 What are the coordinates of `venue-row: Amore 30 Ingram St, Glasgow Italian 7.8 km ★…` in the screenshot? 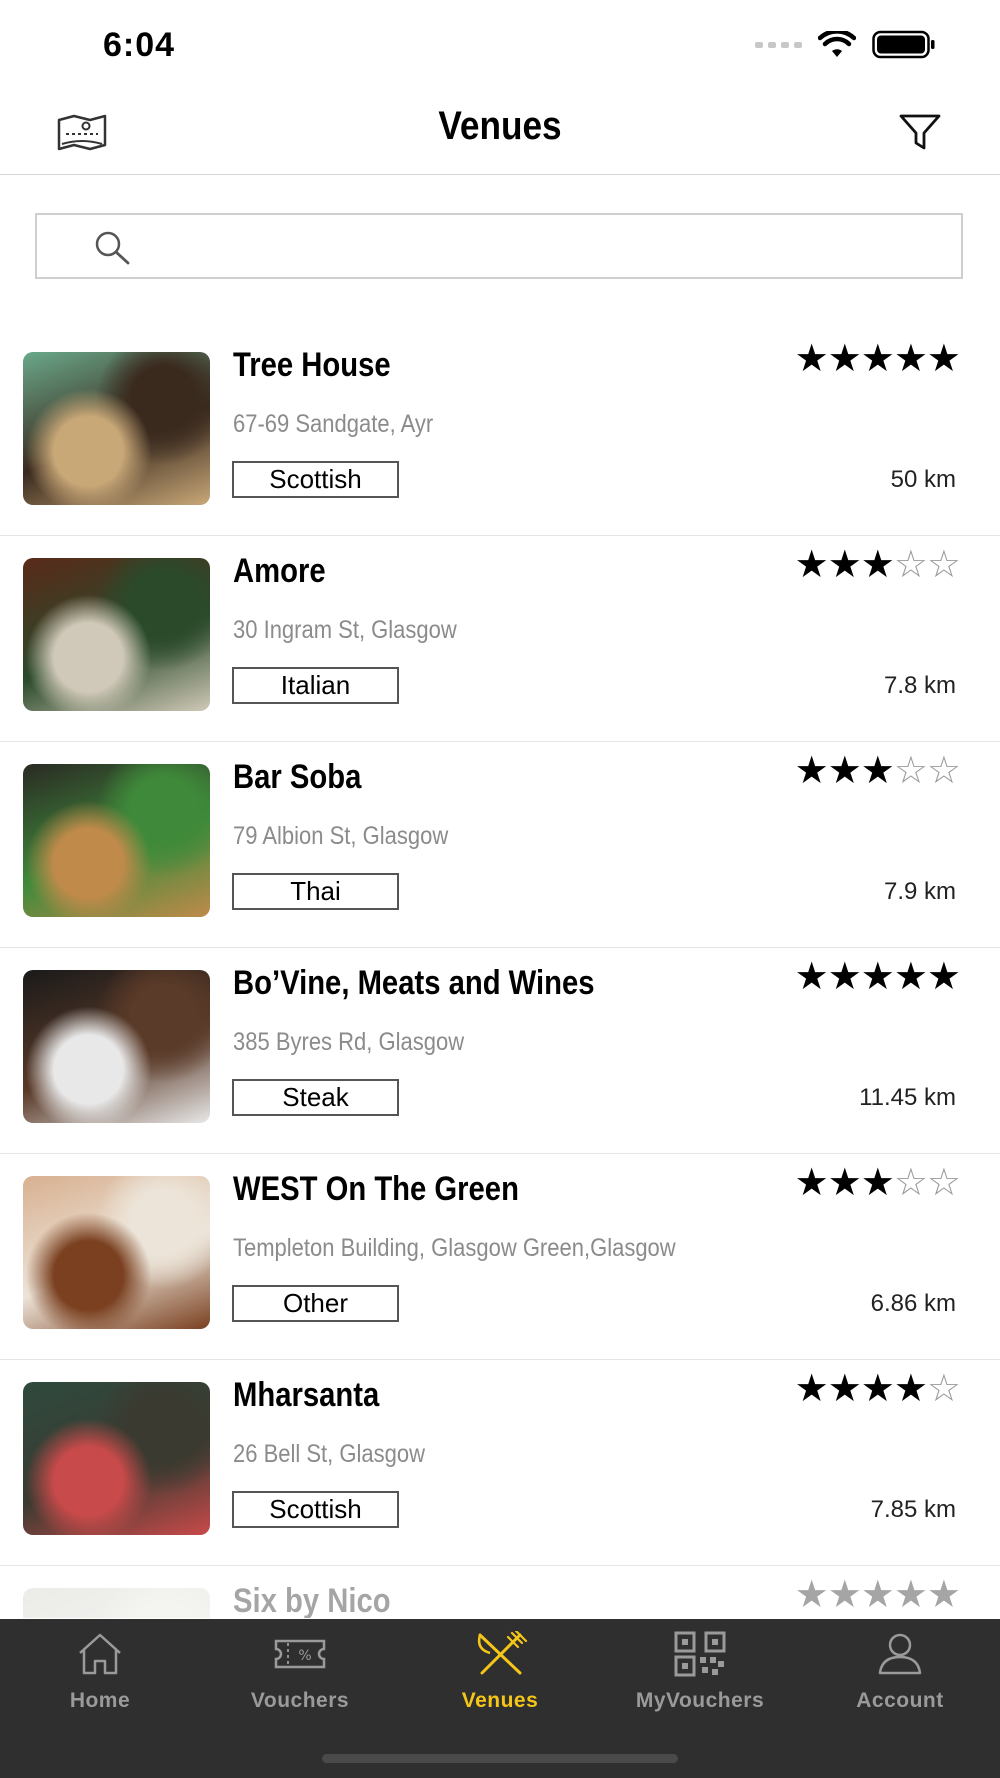 It's located at (500, 639).